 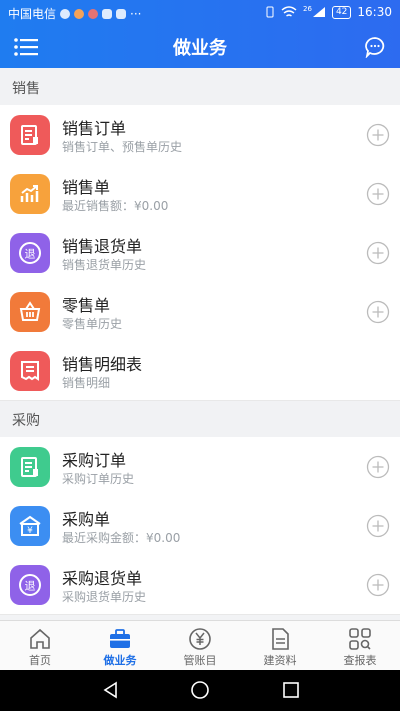 What do you see at coordinates (30, 371) in the screenshot?
I see `receipt-icon` at bounding box center [30, 371].